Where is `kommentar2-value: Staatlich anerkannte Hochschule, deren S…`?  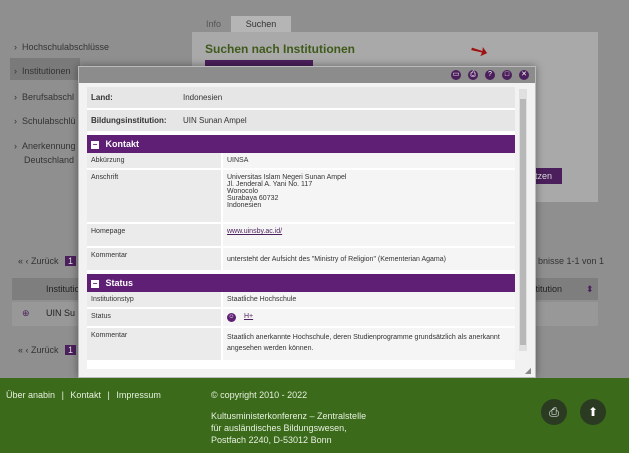
kommentar2-value: Staatlich anerkannte Hochschule, deren S… is located at coordinates (369, 344).